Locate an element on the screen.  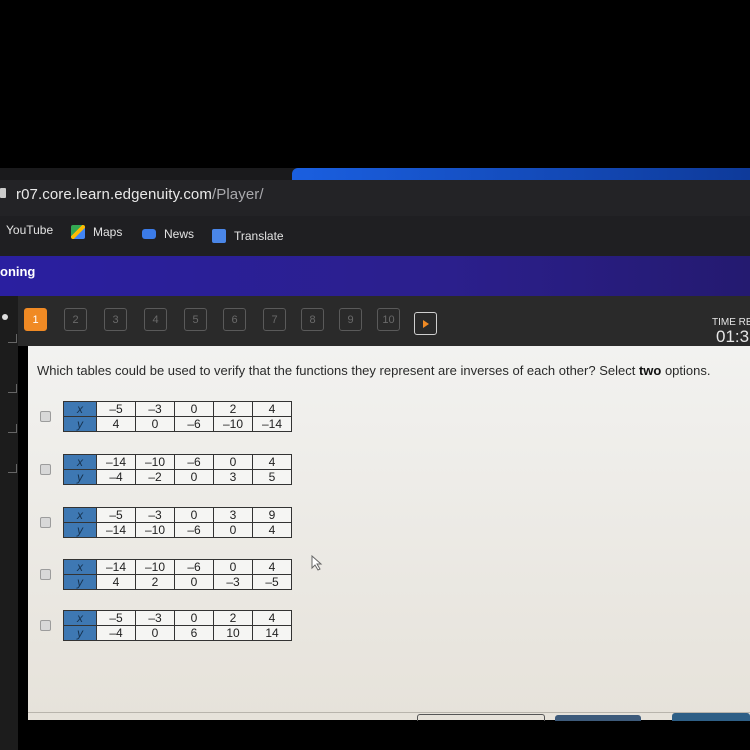
left-toolbar is located at coordinates (9, 523).